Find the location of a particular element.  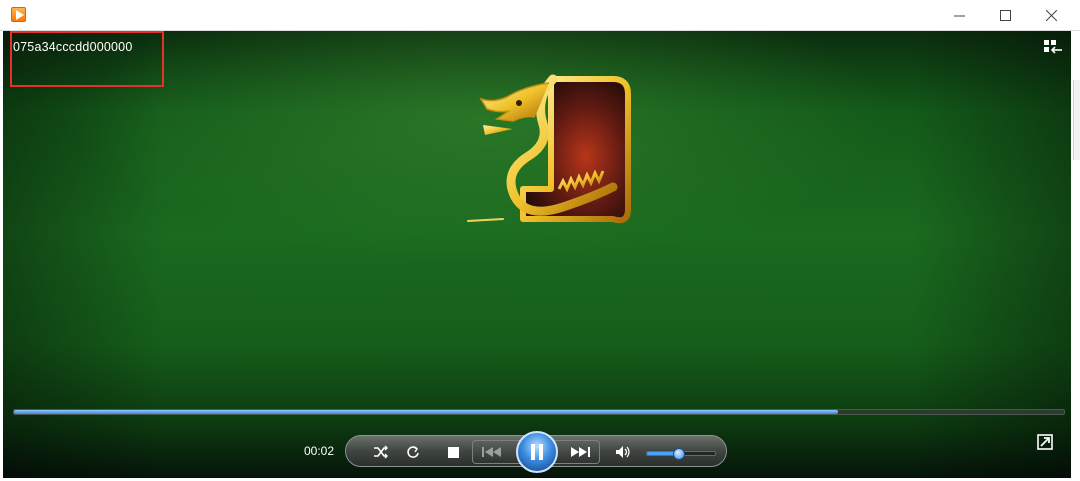

fullscreen-icon is located at coordinates (1045, 442).